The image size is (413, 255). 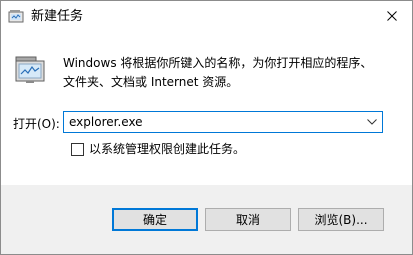 I want to click on close-button, so click(x=392, y=16).